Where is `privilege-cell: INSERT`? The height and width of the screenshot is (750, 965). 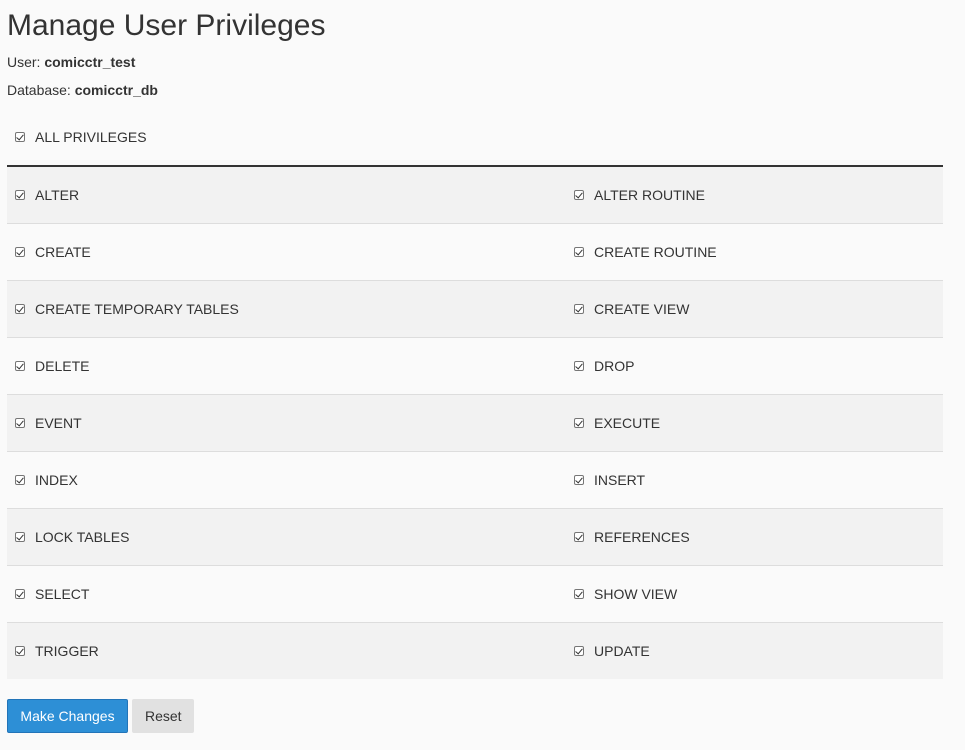 privilege-cell: INSERT is located at coordinates (754, 480).